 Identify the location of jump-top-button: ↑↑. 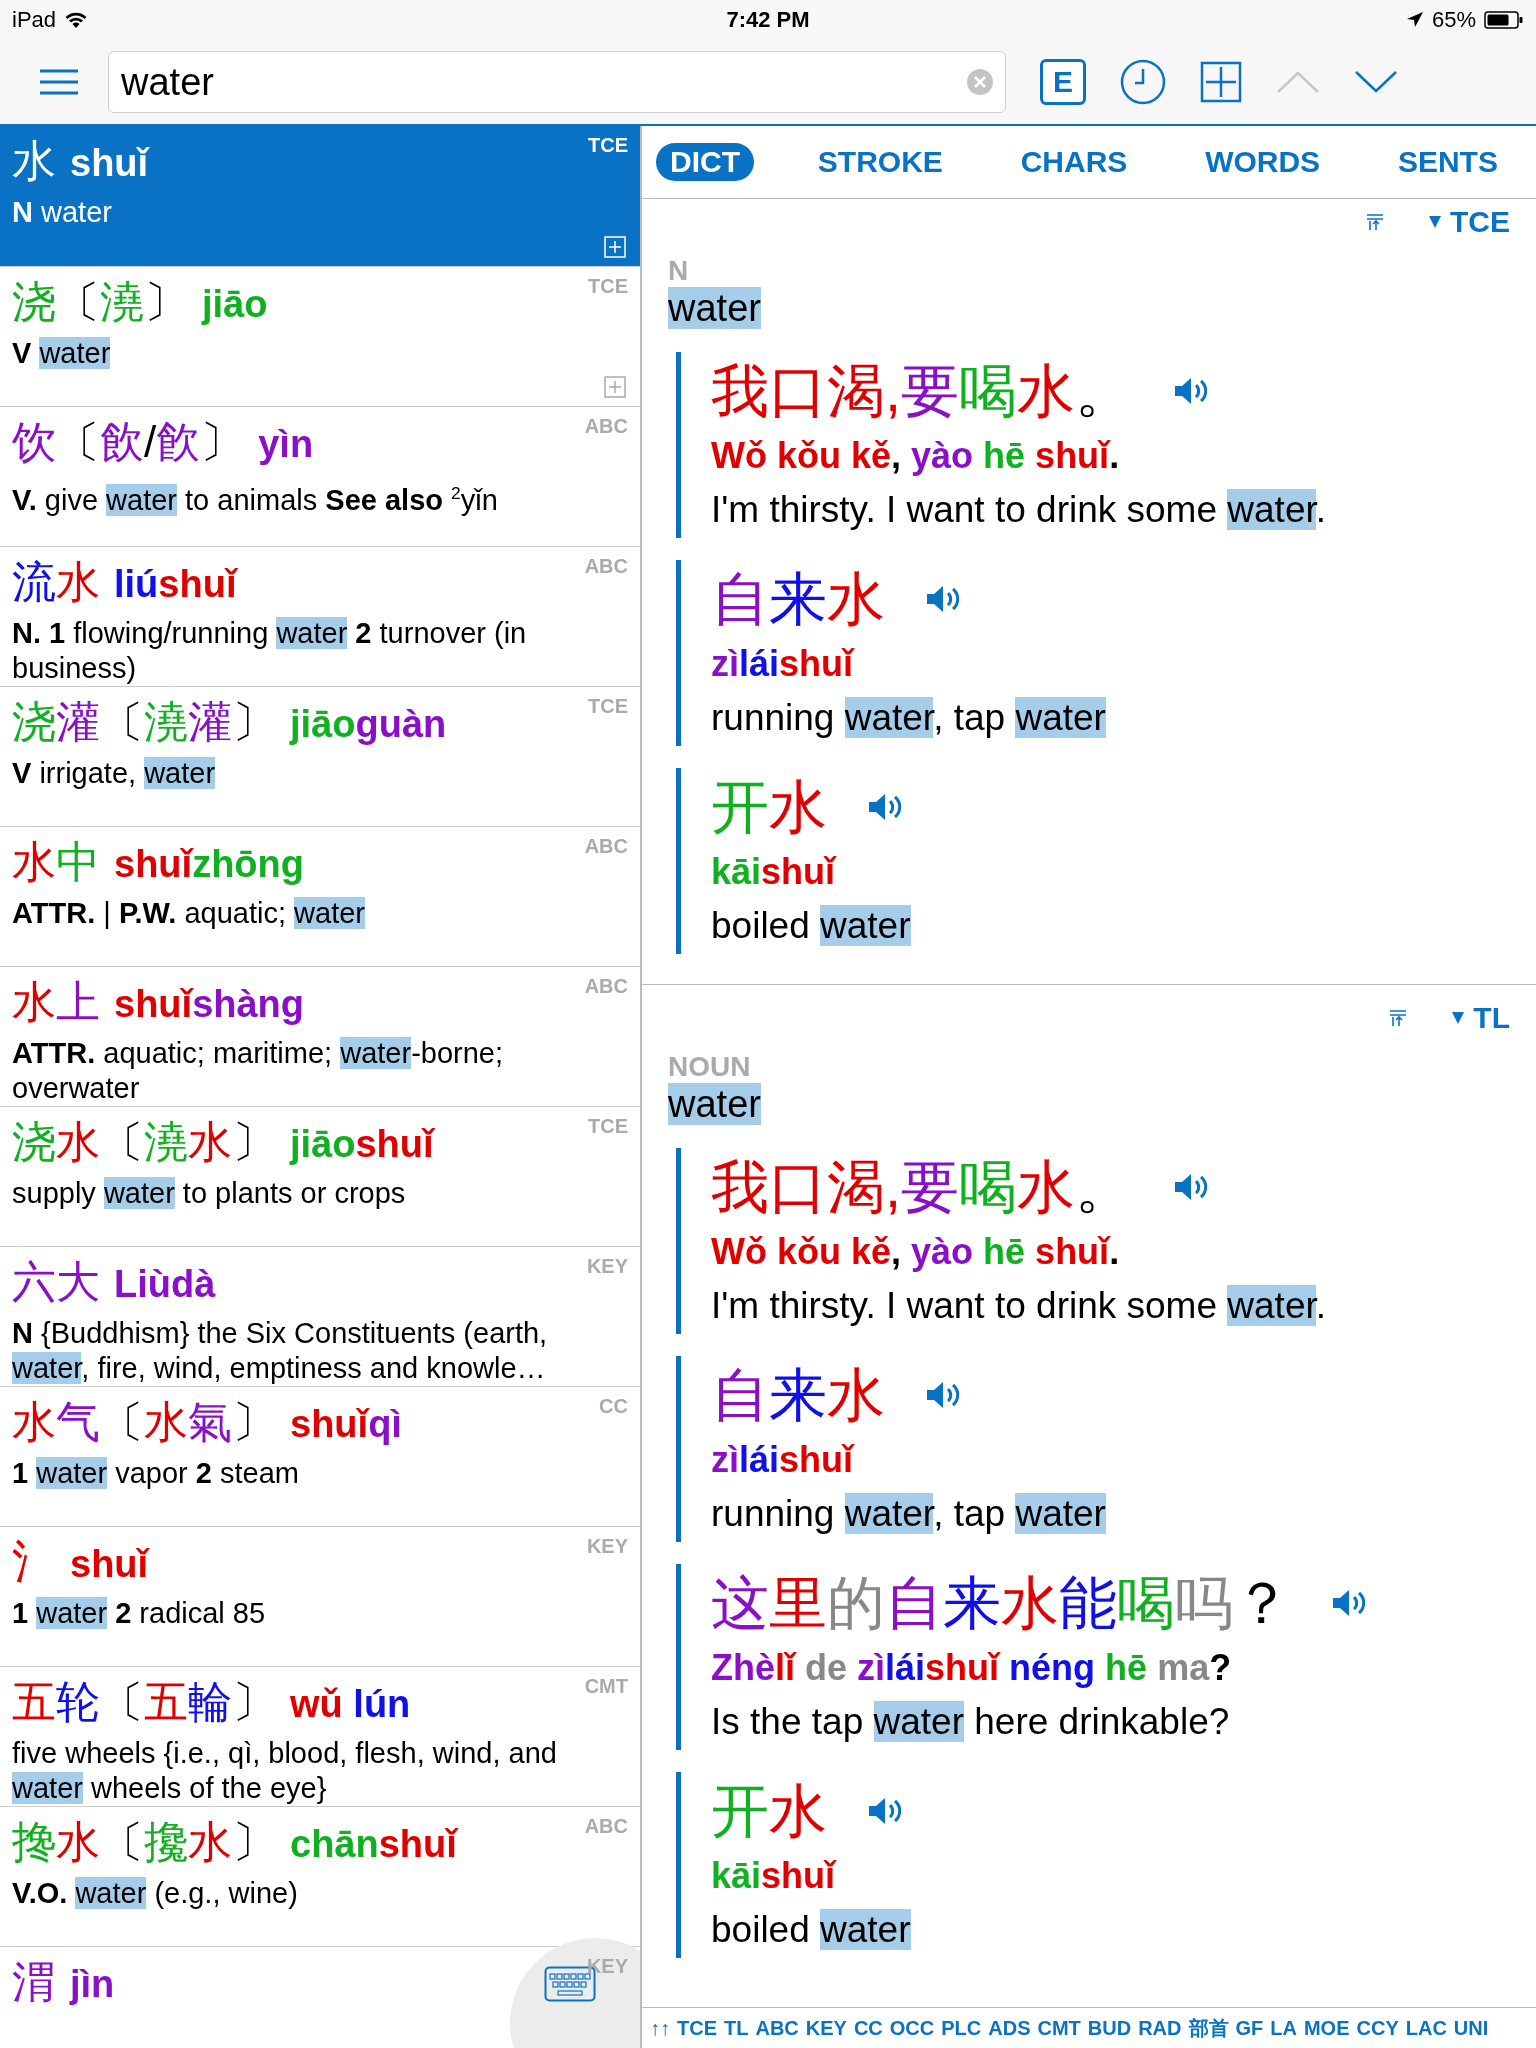
(660, 2028).